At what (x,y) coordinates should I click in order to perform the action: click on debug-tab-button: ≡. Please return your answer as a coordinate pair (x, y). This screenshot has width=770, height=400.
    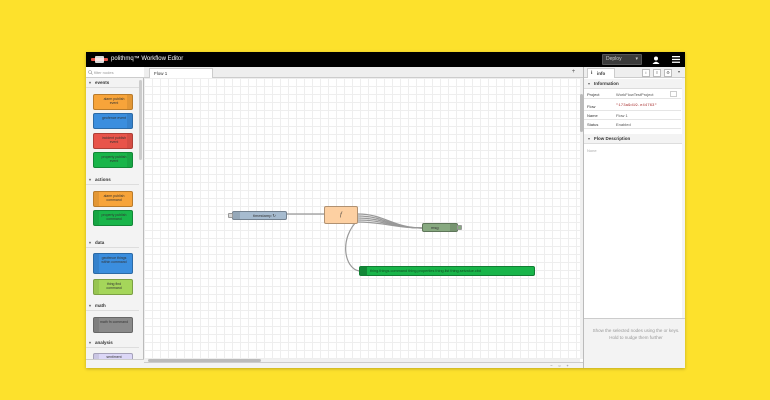
    Looking at the image, I should click on (657, 73).